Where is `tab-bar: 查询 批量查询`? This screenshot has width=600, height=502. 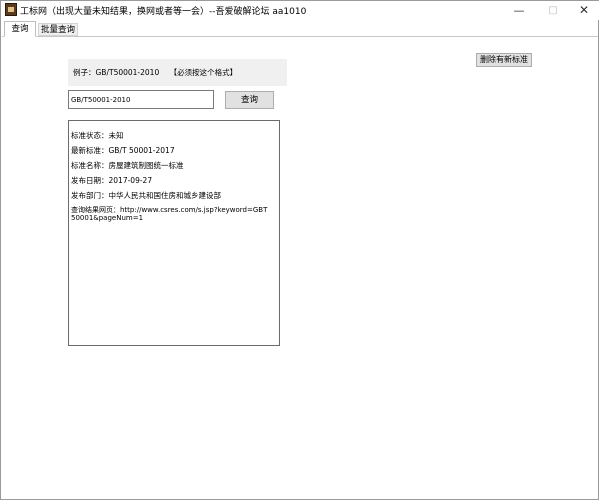 tab-bar: 查询 批量查询 is located at coordinates (300, 29).